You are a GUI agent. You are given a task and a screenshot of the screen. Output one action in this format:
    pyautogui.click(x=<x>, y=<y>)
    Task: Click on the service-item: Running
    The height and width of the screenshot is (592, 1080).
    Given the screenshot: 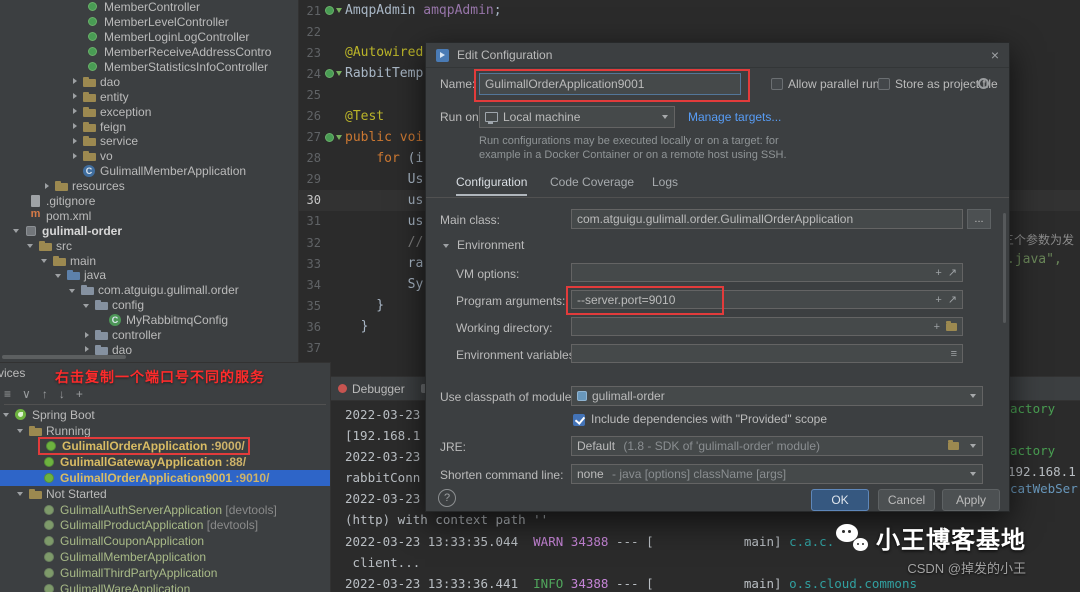 What is the action you would take?
    pyautogui.click(x=165, y=431)
    